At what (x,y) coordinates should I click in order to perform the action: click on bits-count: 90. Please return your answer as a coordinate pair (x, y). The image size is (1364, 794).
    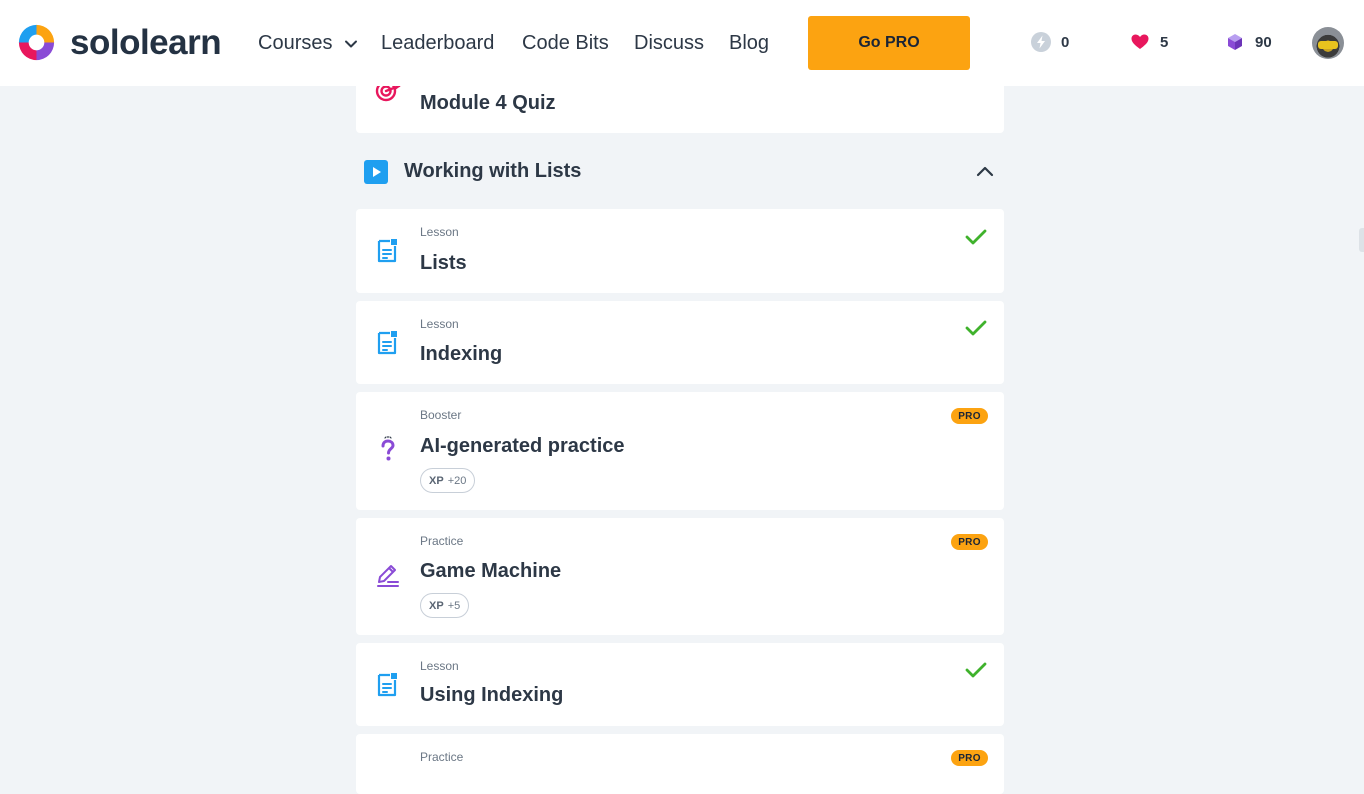
    Looking at the image, I should click on (1263, 42).